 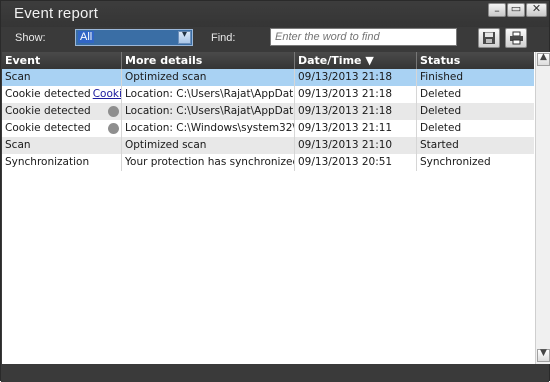 I want to click on close-icon: ✕, so click(x=536, y=8).